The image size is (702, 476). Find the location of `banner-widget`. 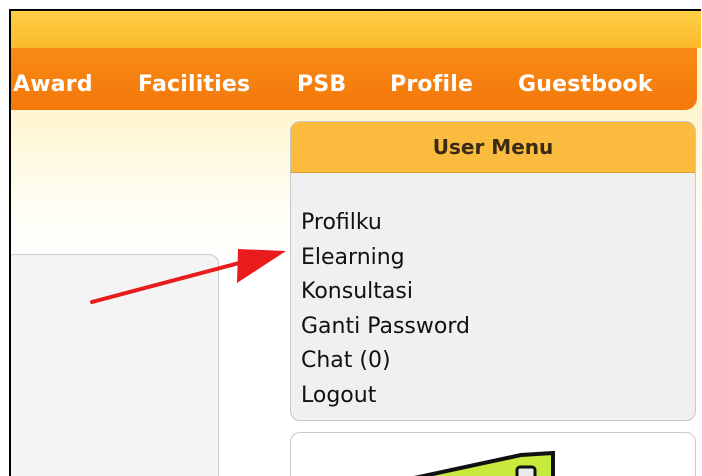

banner-widget is located at coordinates (493, 454).